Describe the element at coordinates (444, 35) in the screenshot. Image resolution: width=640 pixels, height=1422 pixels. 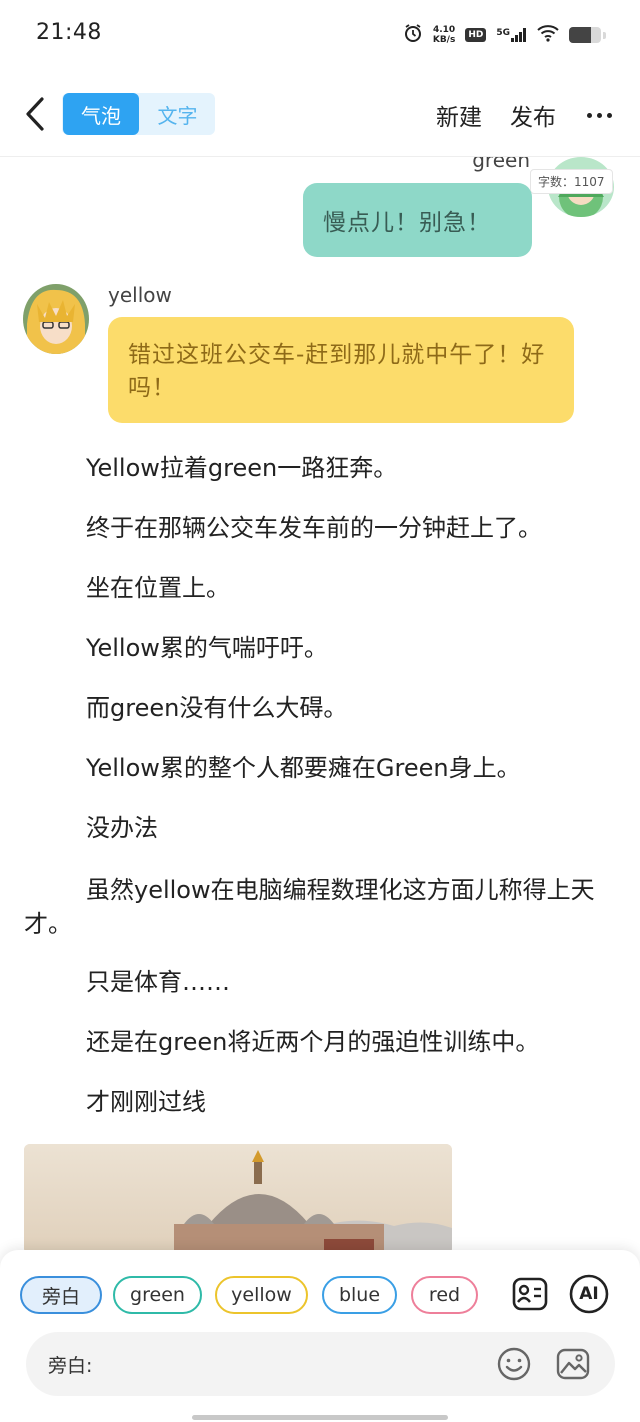
I see `network-speed: 4.10 KB/s` at that location.